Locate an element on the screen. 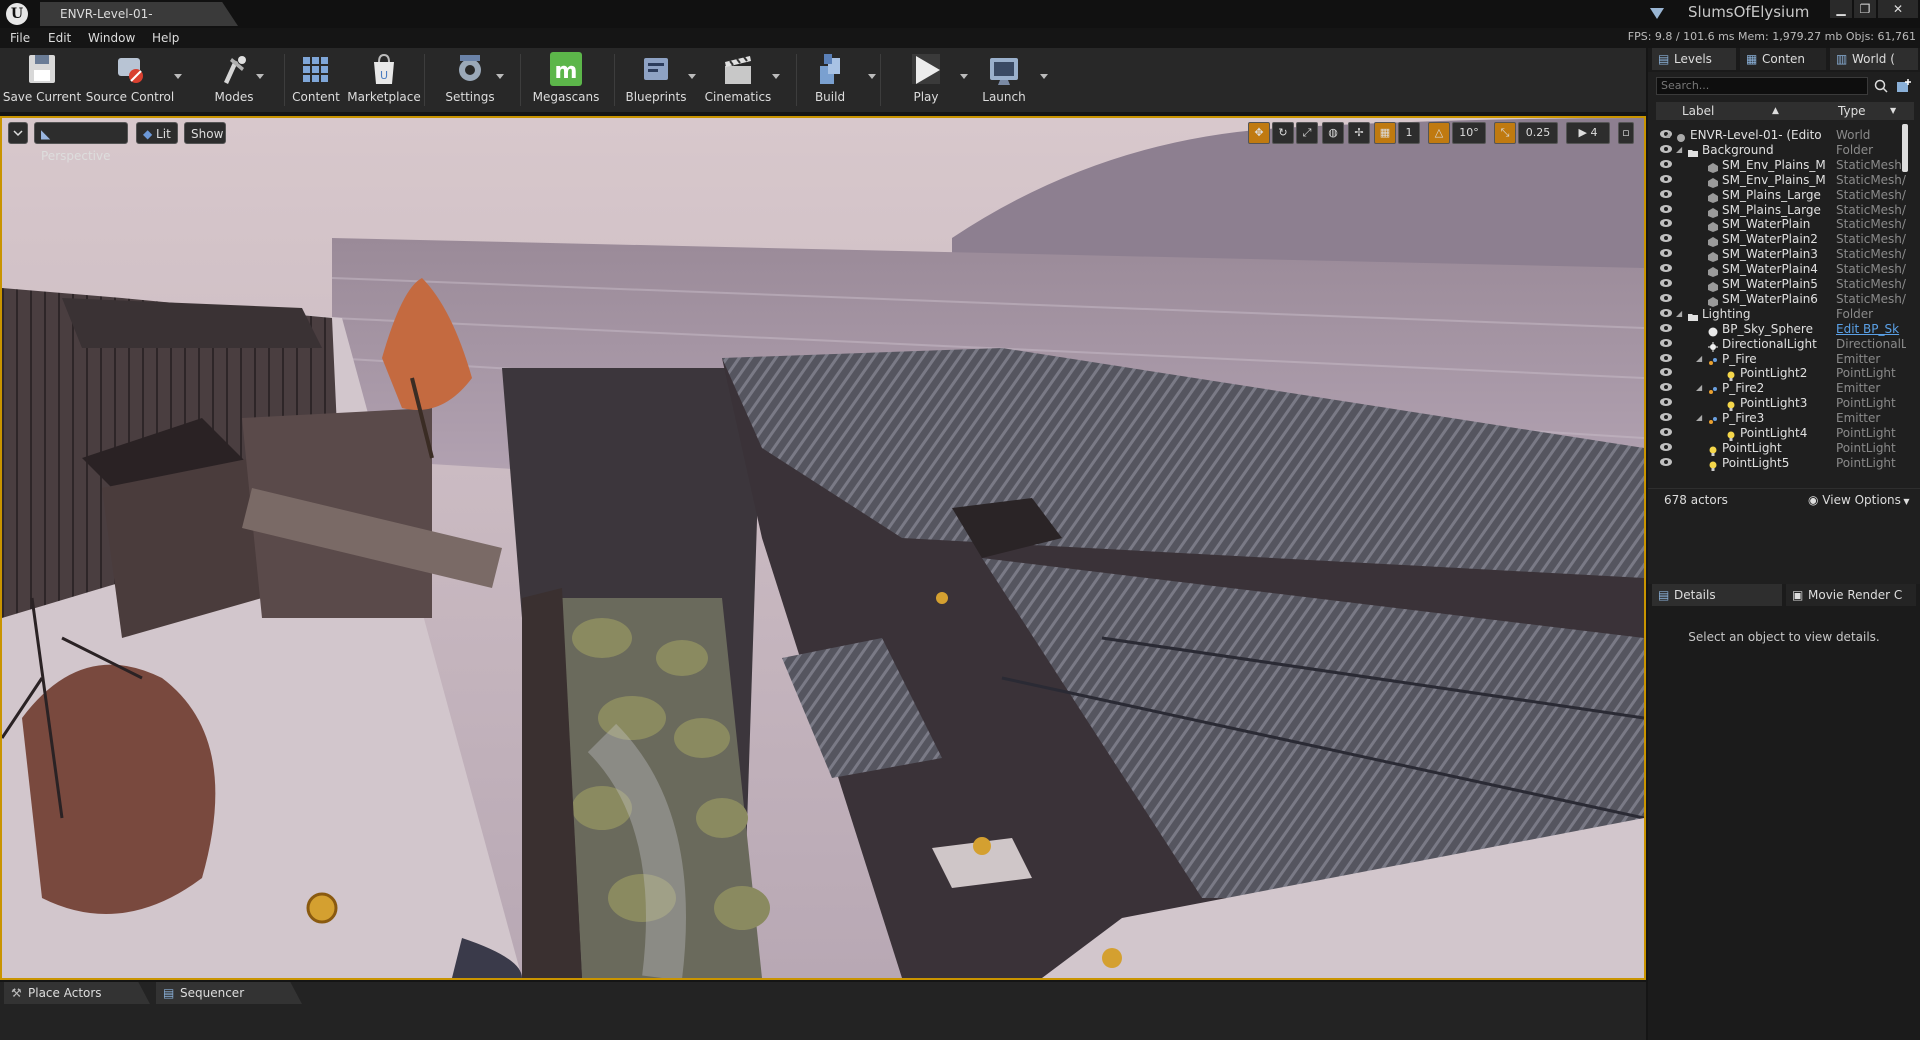 This screenshot has height=1040, width=1920. outliner-scrollbar is located at coordinates (1905, 148).